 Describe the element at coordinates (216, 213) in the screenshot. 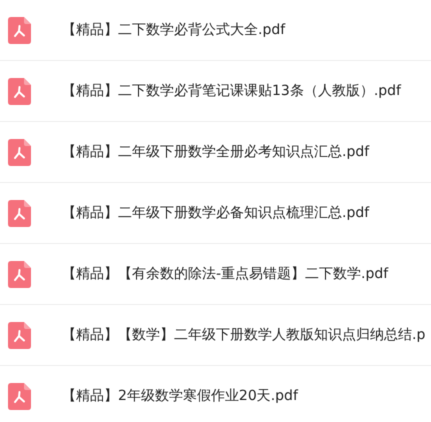

I see `file-name: 【精品】二年级下册数学必备知识点梳理汇总.pdf` at that location.